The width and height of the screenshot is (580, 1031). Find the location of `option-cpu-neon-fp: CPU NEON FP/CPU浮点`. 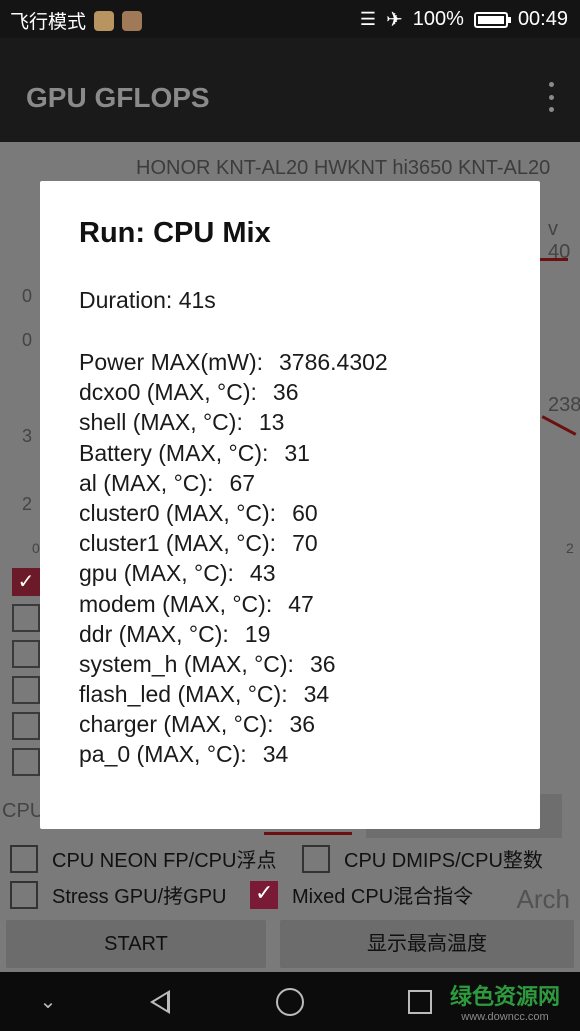

option-cpu-neon-fp: CPU NEON FP/CPU浮点 is located at coordinates (143, 858).